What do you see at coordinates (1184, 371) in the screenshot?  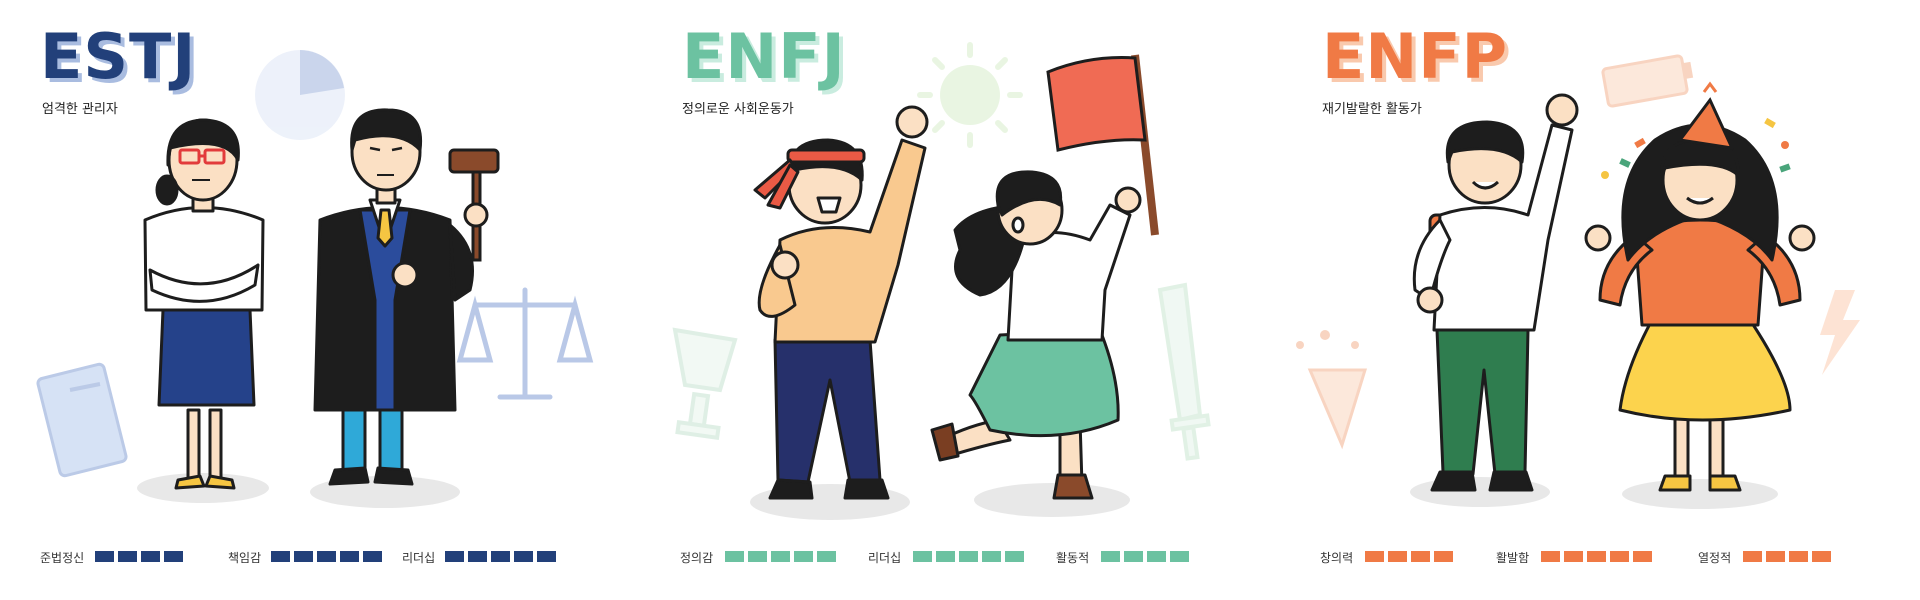 I see `sword-icon` at bounding box center [1184, 371].